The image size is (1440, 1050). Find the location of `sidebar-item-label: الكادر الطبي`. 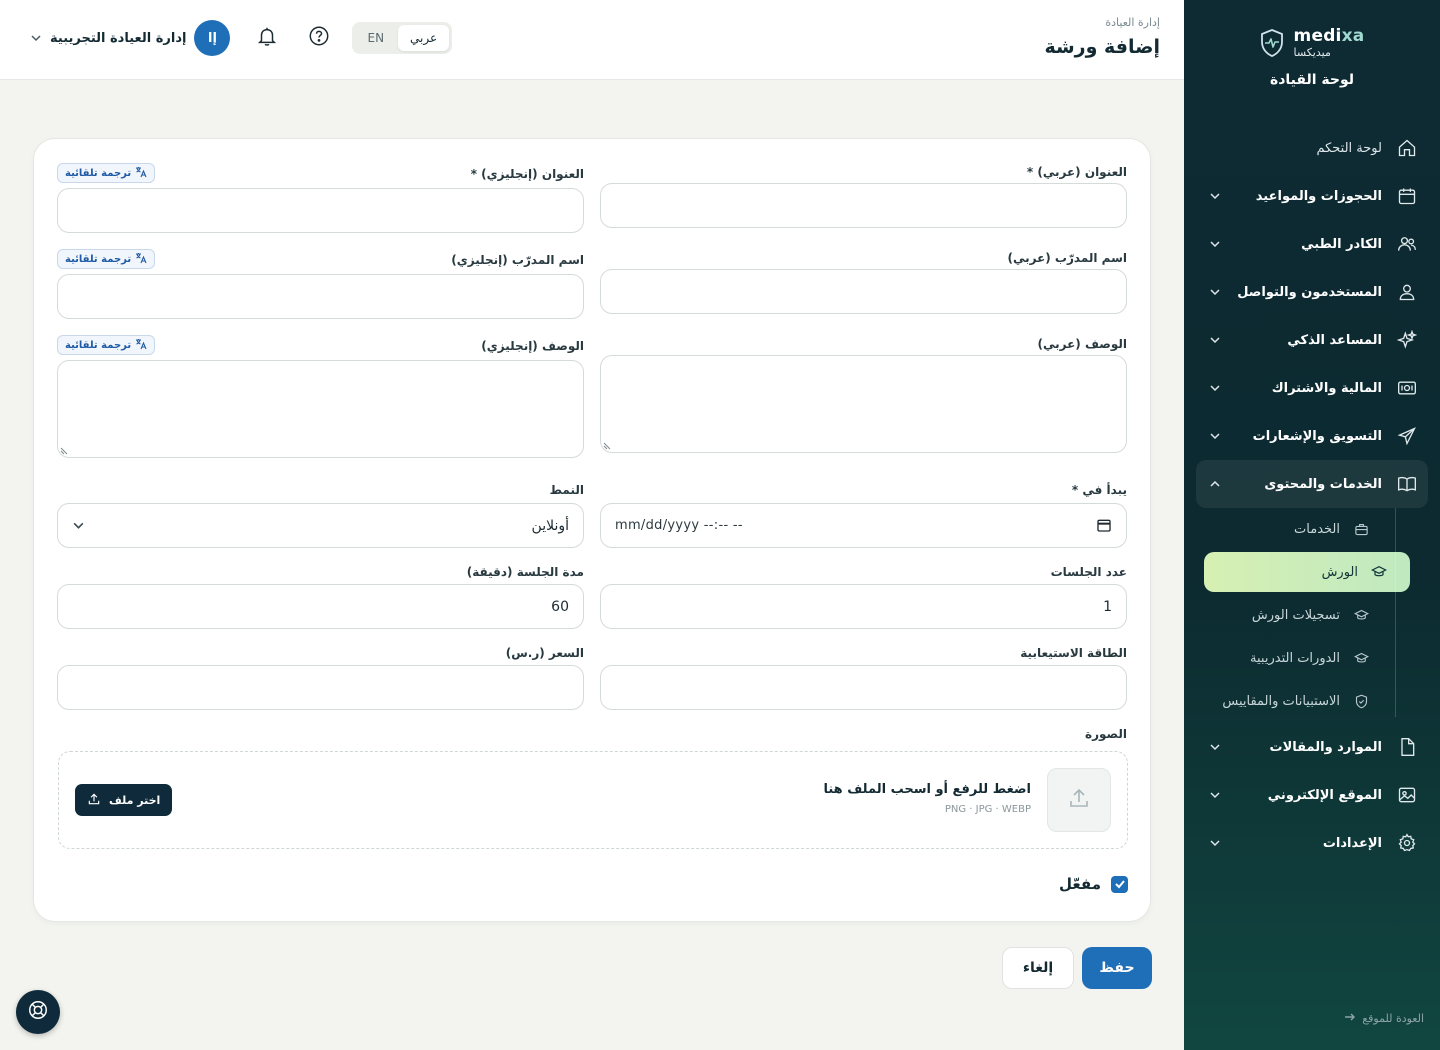

sidebar-item-label: الكادر الطبي is located at coordinates (1341, 244).